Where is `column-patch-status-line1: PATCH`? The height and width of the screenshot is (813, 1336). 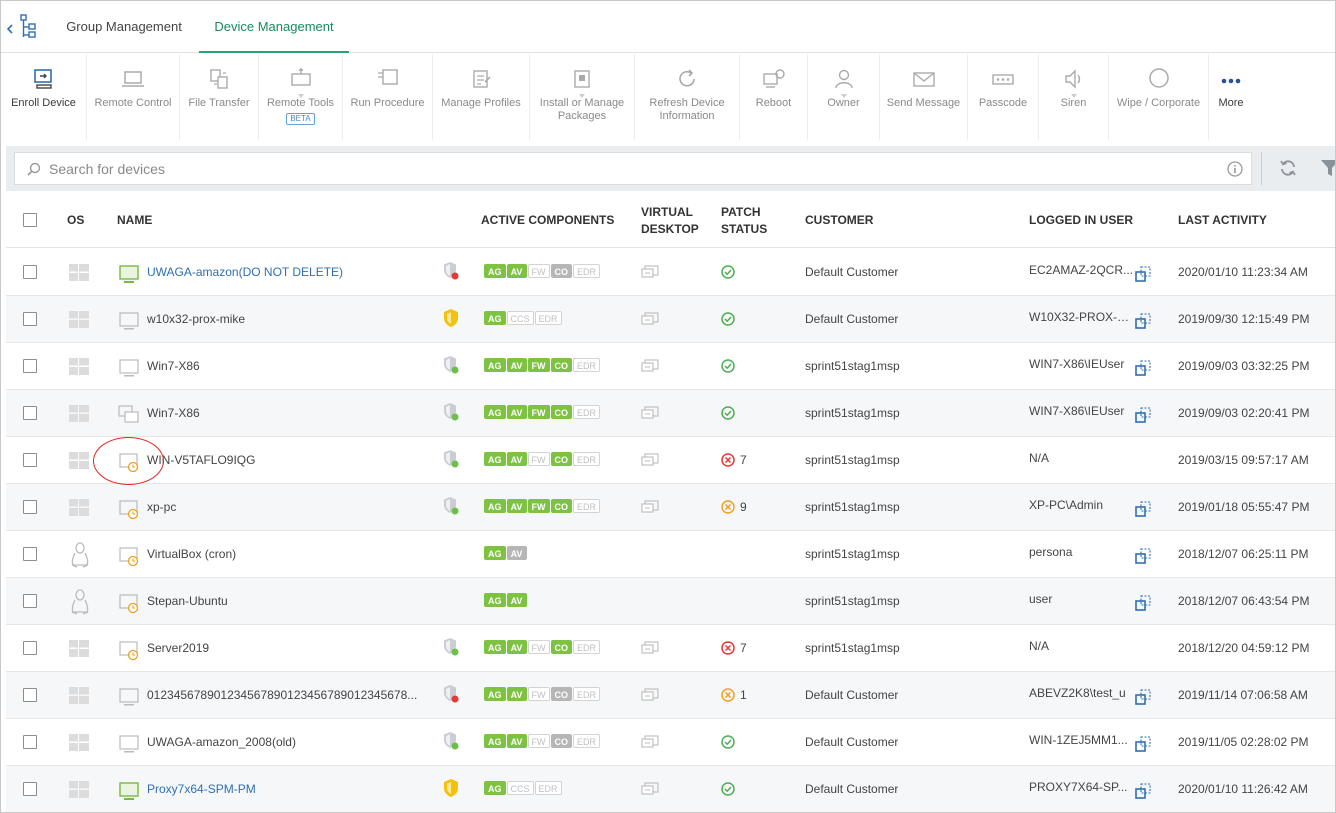 column-patch-status-line1: PATCH is located at coordinates (741, 212).